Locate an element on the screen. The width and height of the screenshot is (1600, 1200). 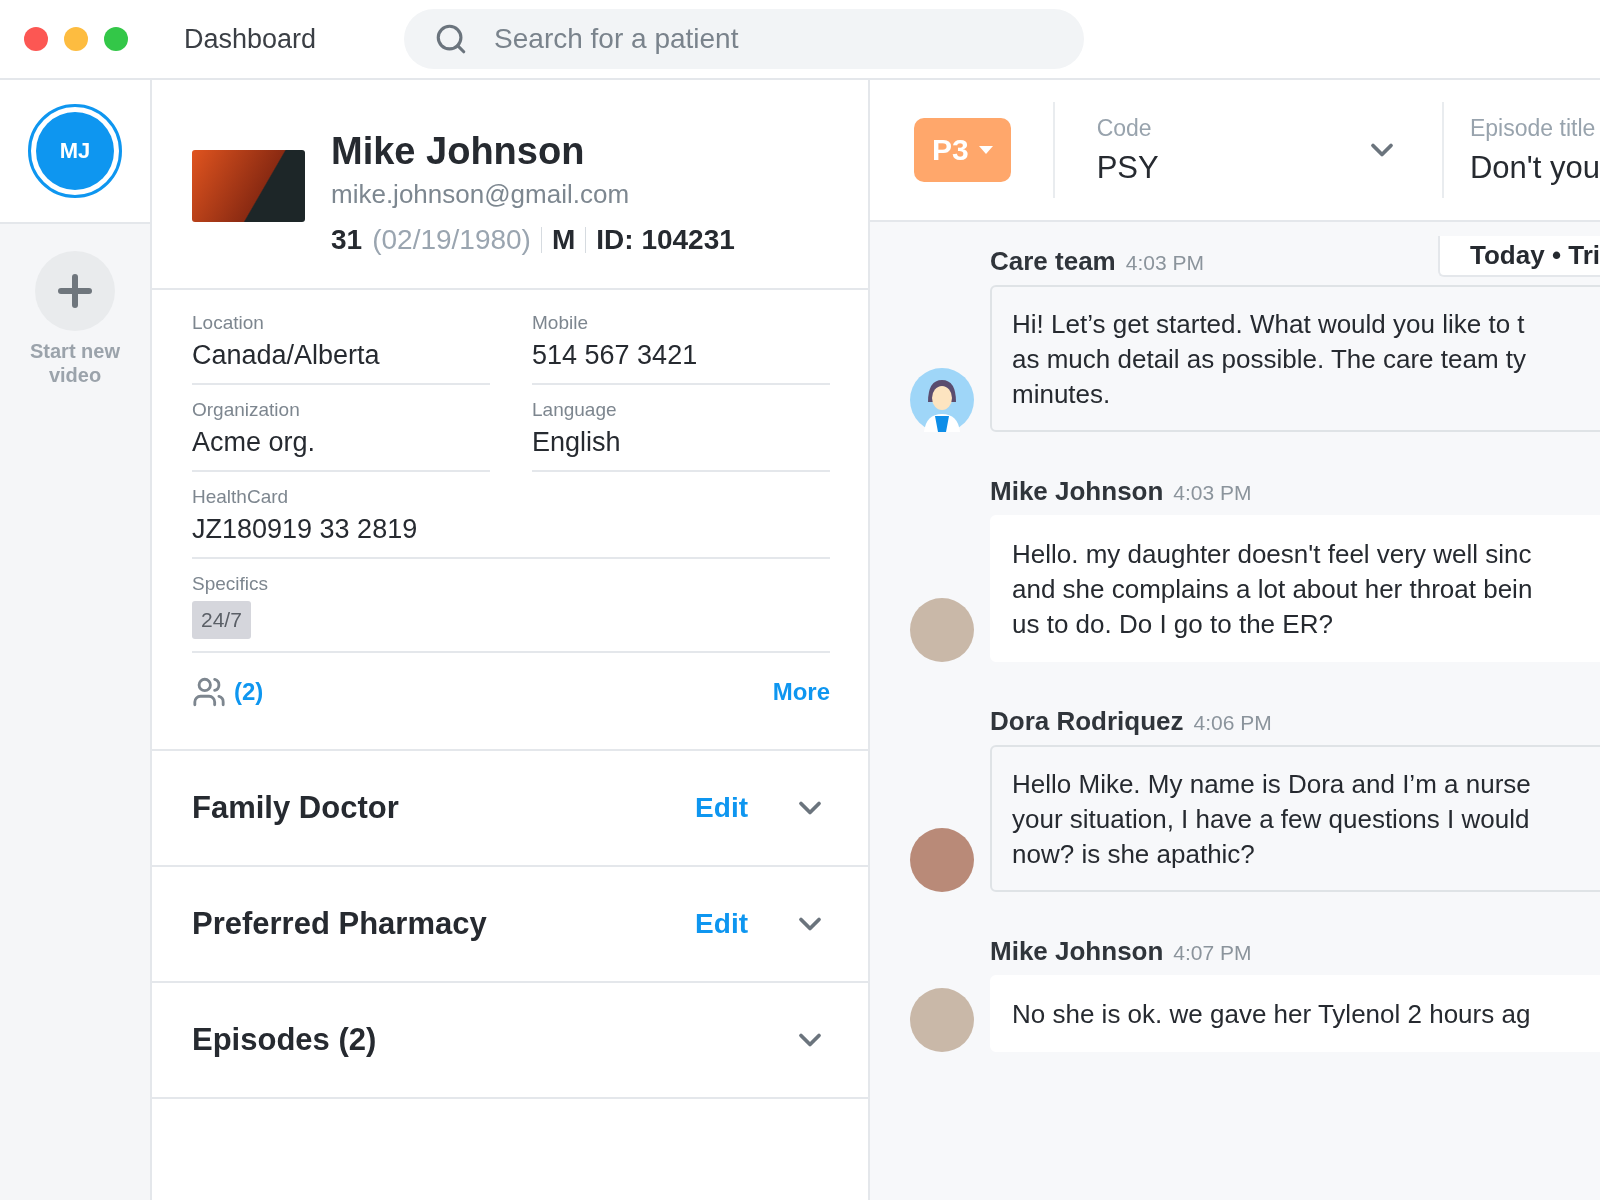
patient-id: ID: 104231 is located at coordinates (665, 240).